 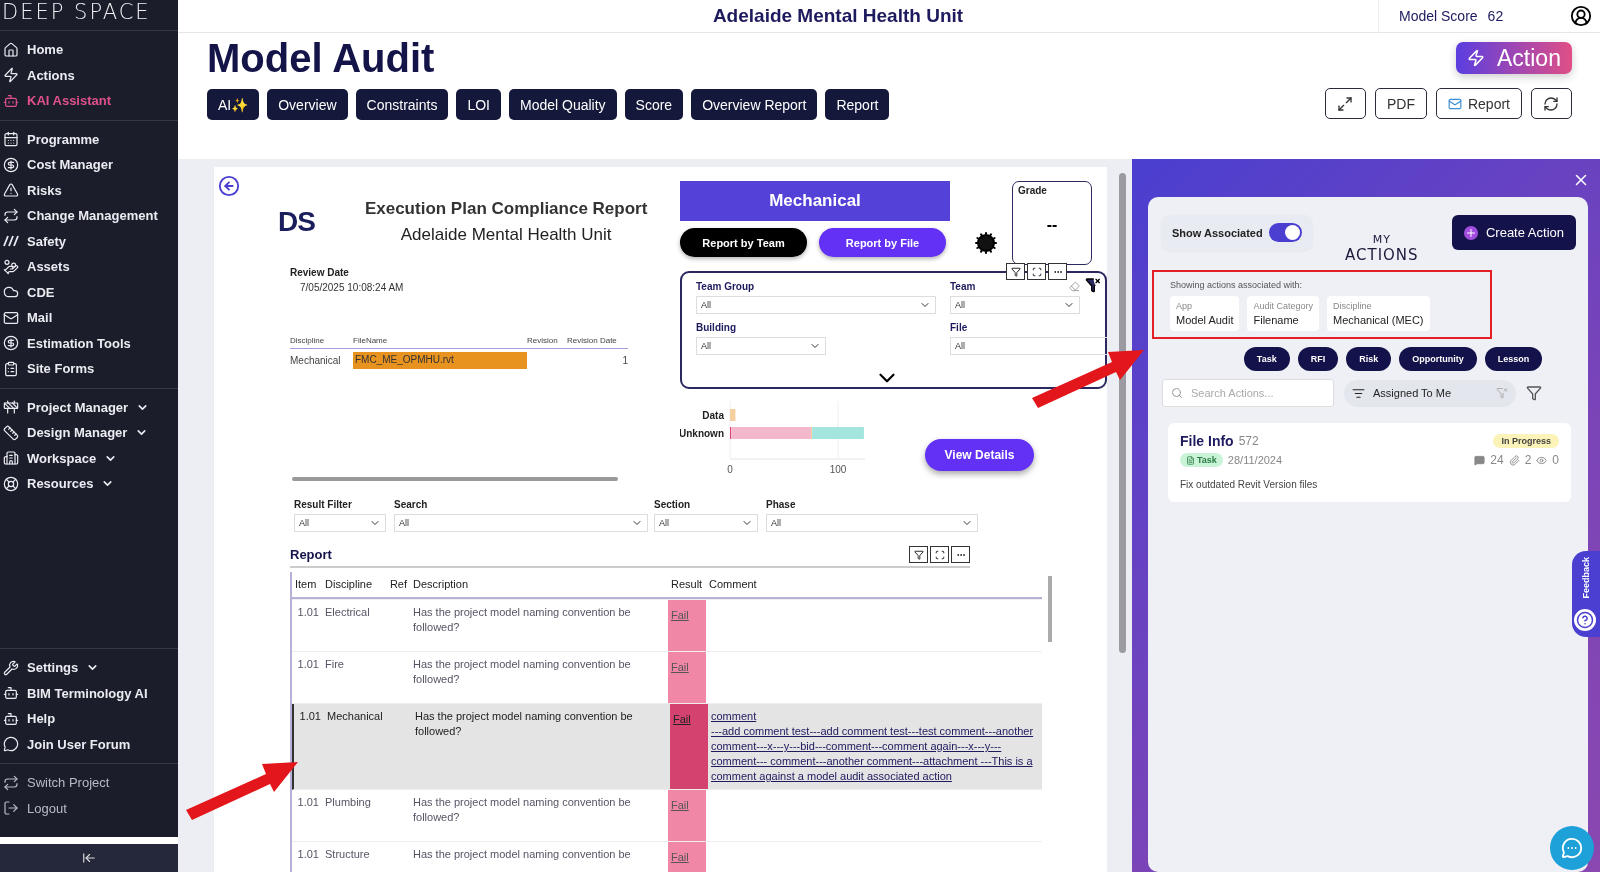 I want to click on table-cell-text: Plumbing, so click(x=348, y=802).